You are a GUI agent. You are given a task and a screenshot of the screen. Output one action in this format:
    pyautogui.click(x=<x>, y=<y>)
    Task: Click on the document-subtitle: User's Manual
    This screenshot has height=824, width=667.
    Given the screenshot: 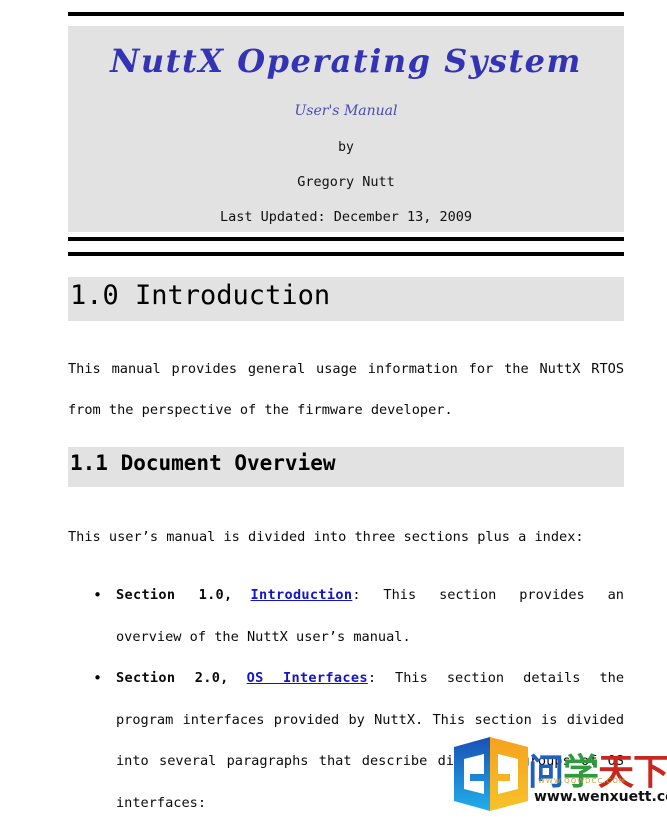 What is the action you would take?
    pyautogui.click(x=346, y=111)
    